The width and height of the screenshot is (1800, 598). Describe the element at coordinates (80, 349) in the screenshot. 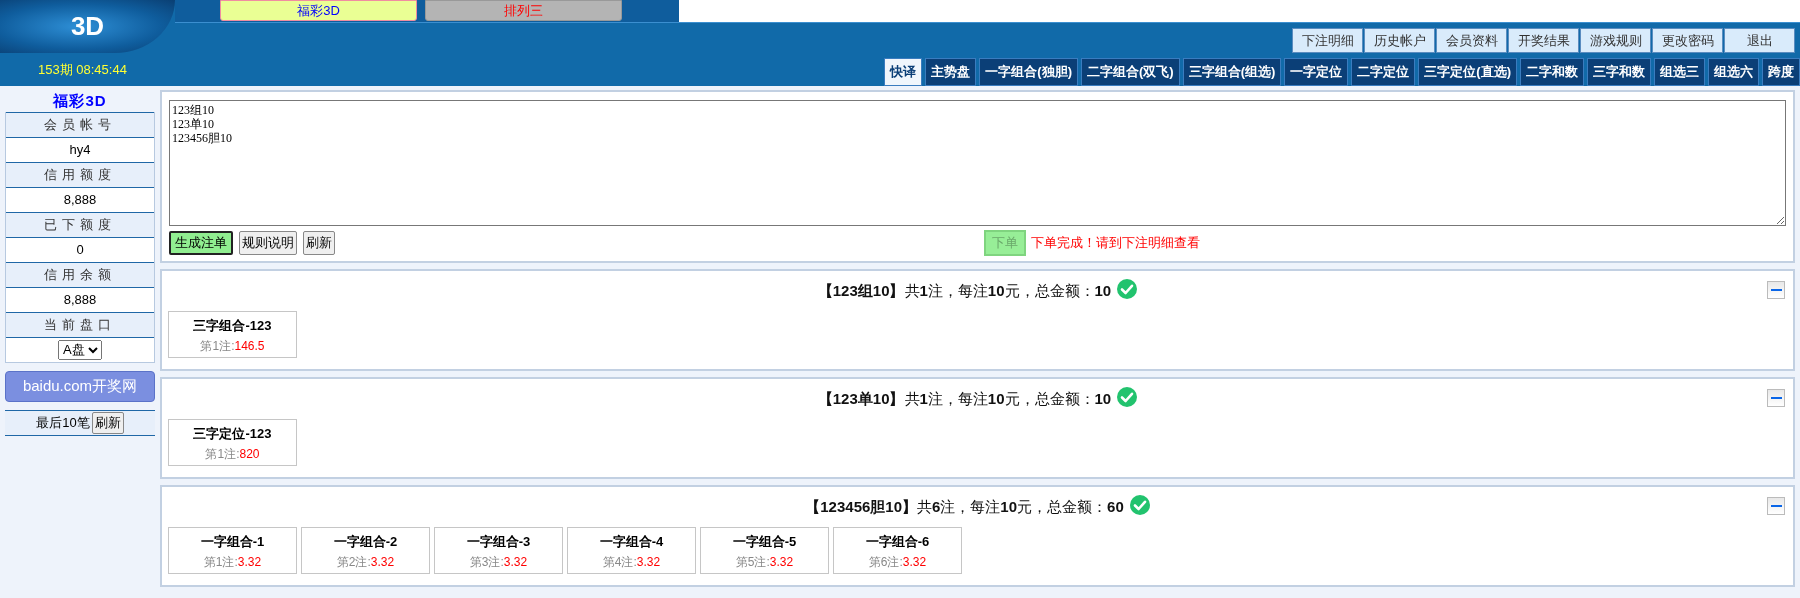

I see `market-select: A盘` at that location.